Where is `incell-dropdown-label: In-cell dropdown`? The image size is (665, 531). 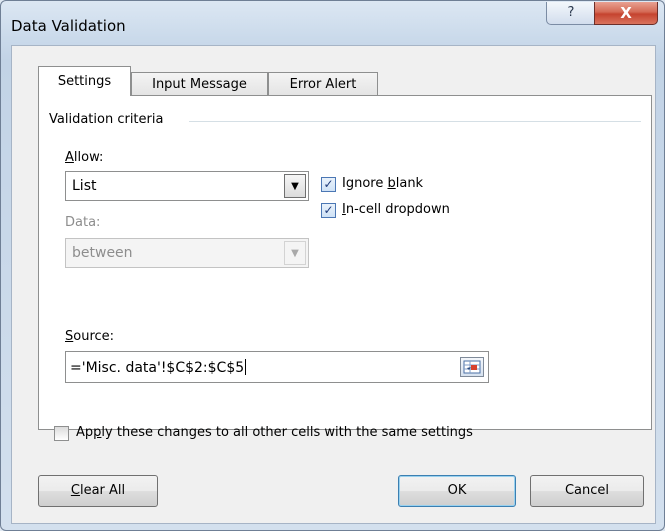 incell-dropdown-label: In-cell dropdown is located at coordinates (396, 209).